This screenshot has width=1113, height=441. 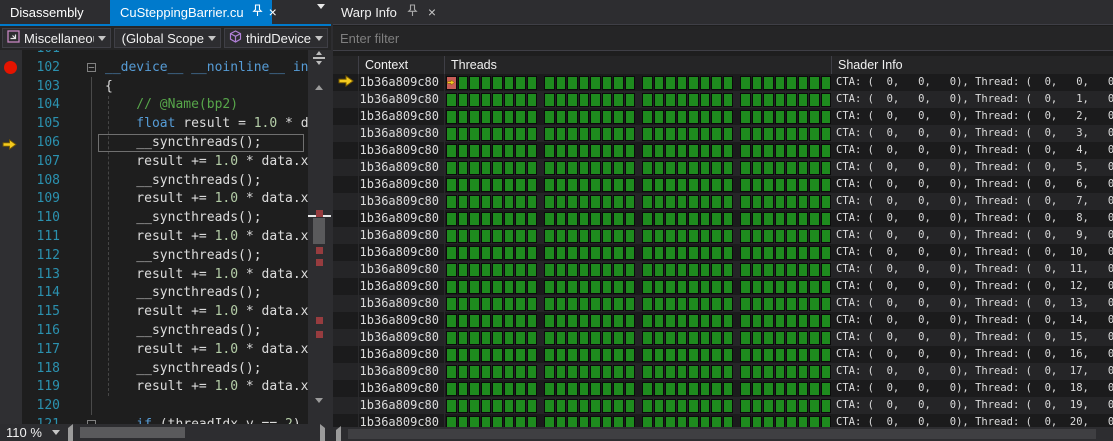 What do you see at coordinates (972, 303) in the screenshot?
I see `shader-info-cell: CTA: ( 0, 0, 0), Thread: ( 0, 13, 0)` at bounding box center [972, 303].